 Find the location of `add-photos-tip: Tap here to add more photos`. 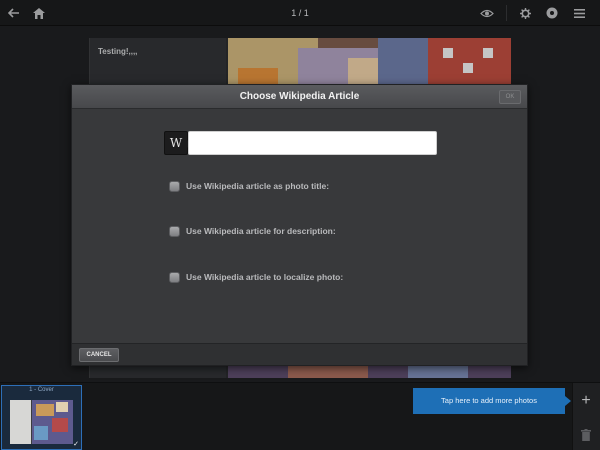

add-photos-tip: Tap here to add more photos is located at coordinates (492, 401).